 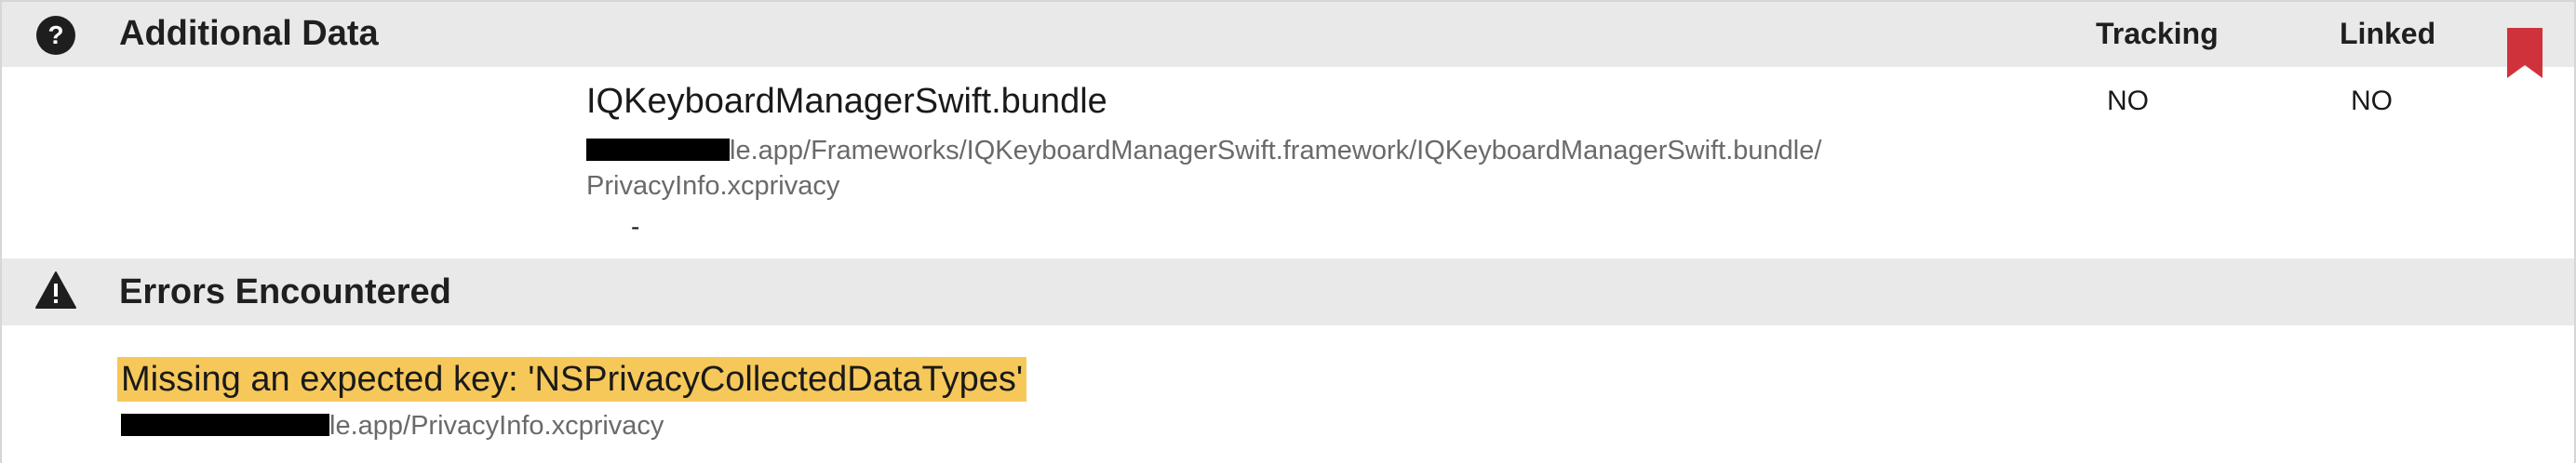 What do you see at coordinates (2128, 101) in the screenshot?
I see `tracking-value: NO` at bounding box center [2128, 101].